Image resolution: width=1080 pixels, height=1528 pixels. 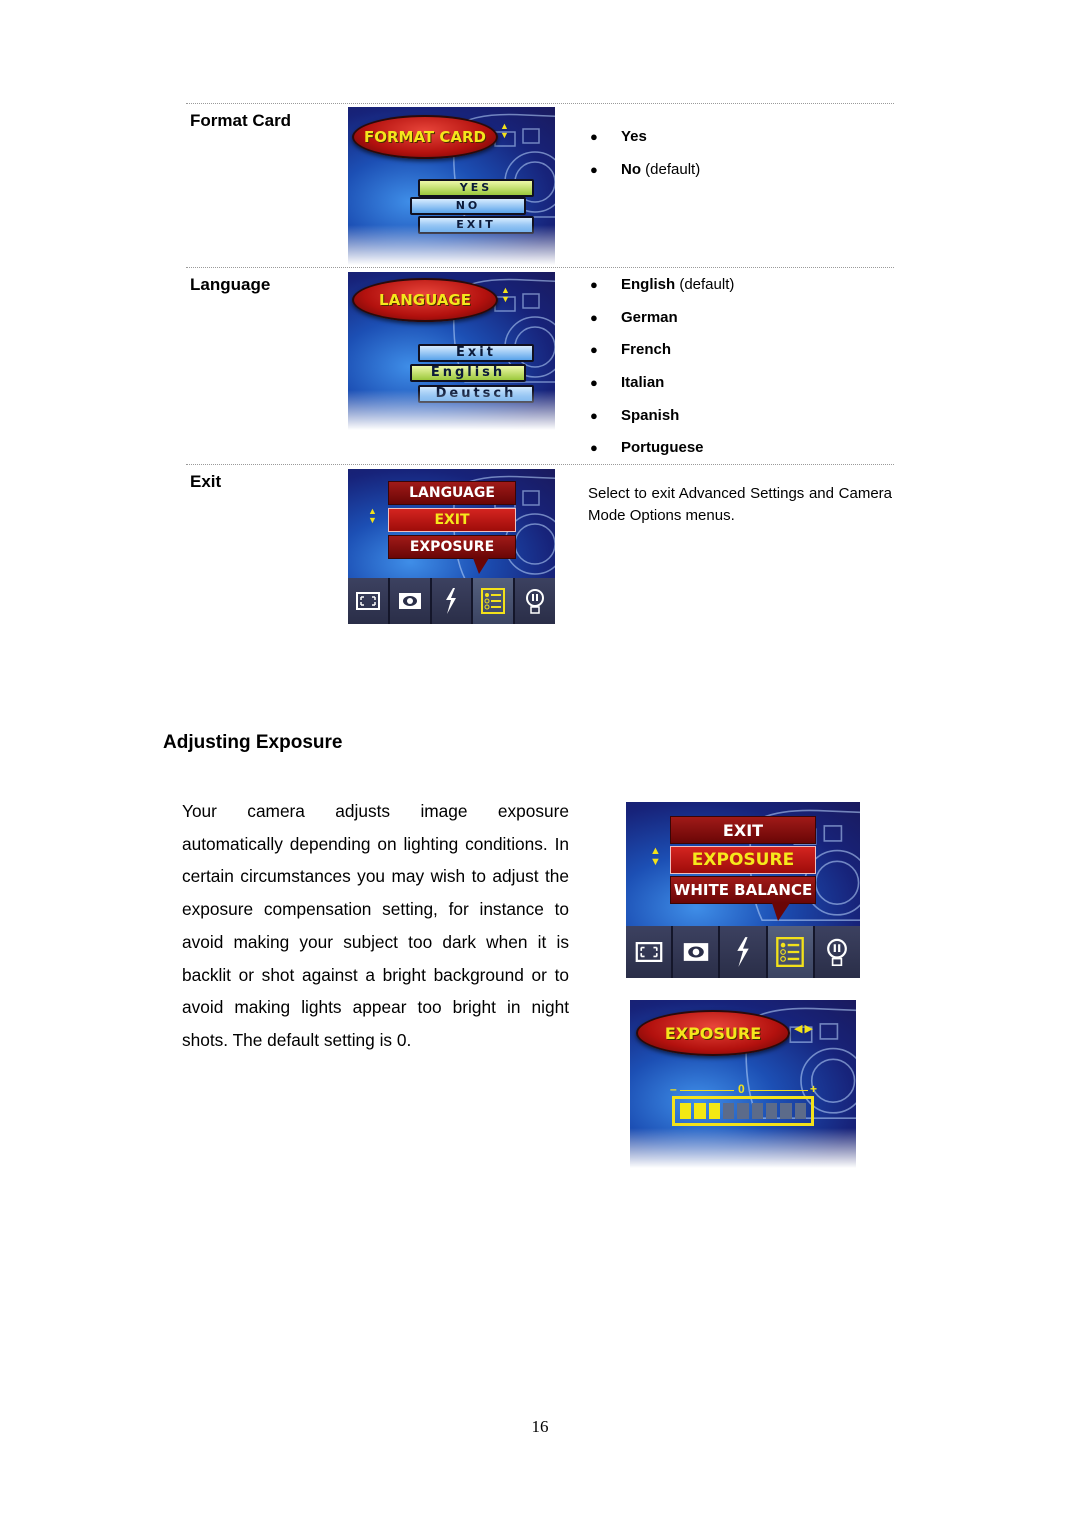 What do you see at coordinates (425, 300) in the screenshot?
I see `language-title: LANGUAGE` at bounding box center [425, 300].